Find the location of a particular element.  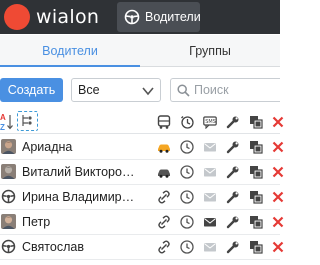

wialon-logo-icon is located at coordinates (17, 17).